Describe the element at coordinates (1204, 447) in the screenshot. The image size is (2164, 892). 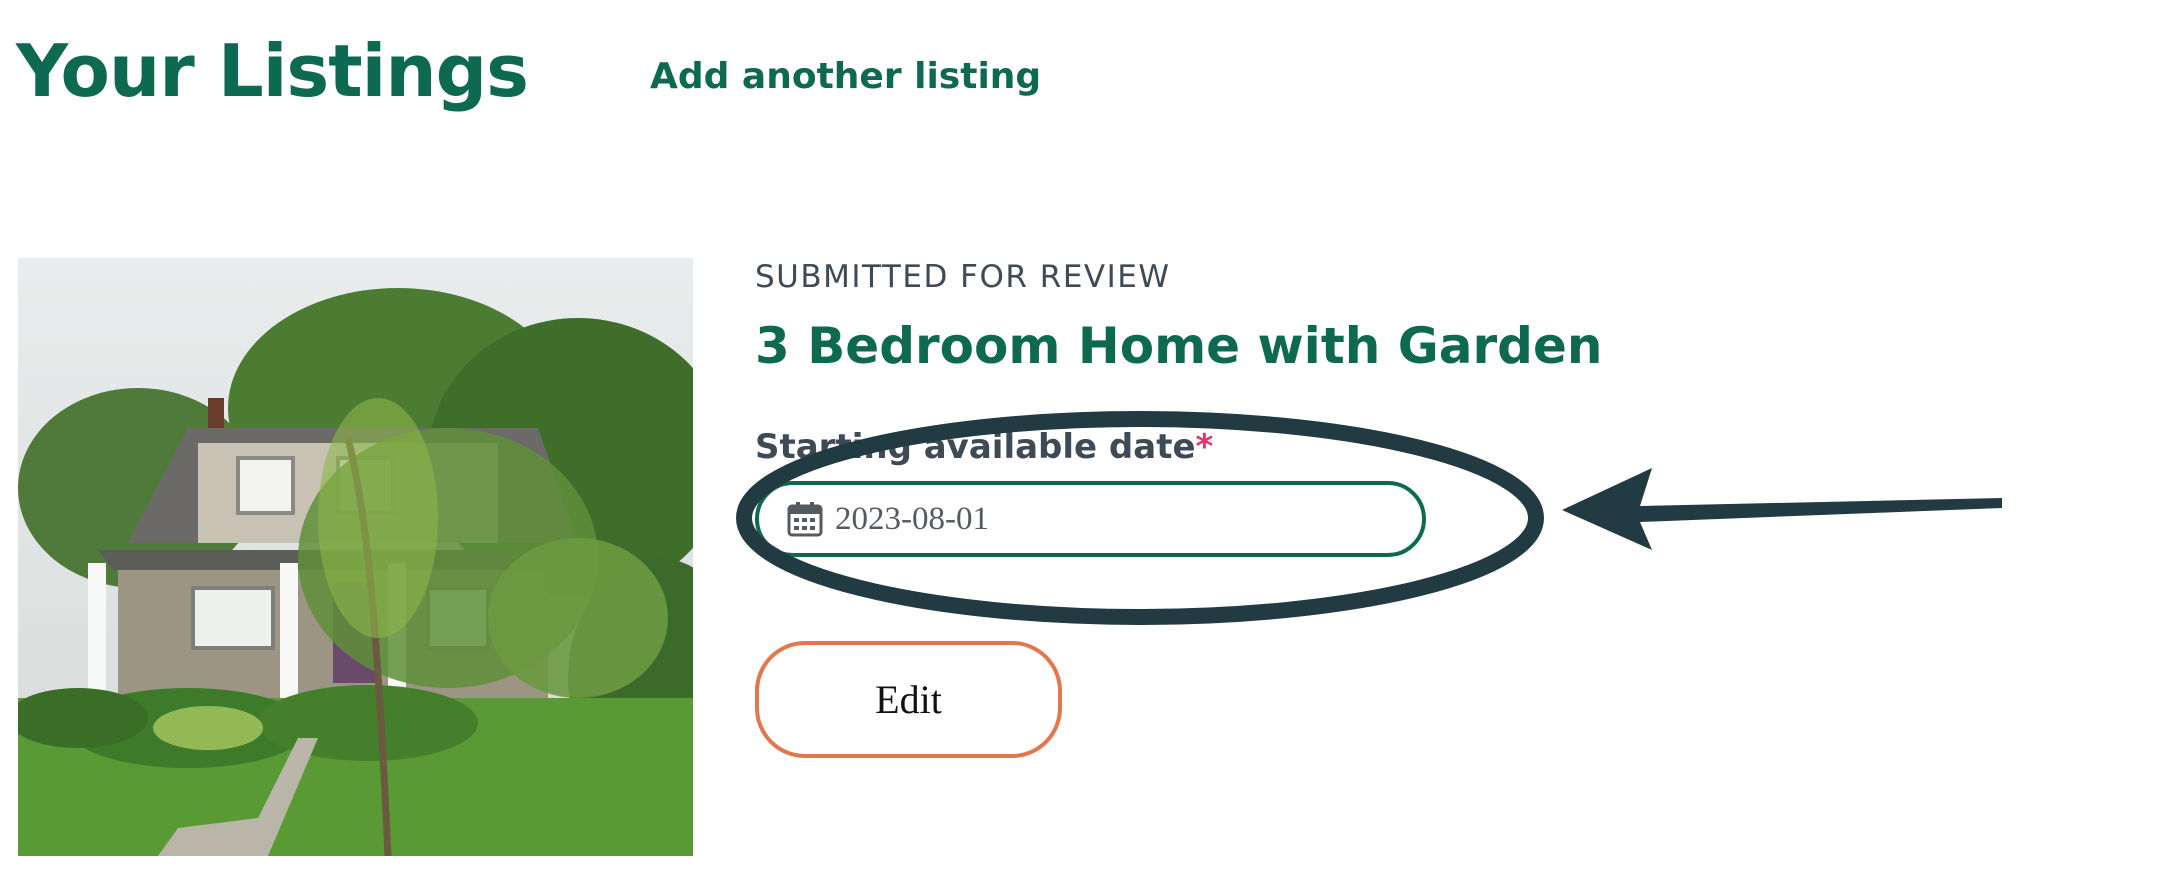
I see `required-indicator: *` at that location.